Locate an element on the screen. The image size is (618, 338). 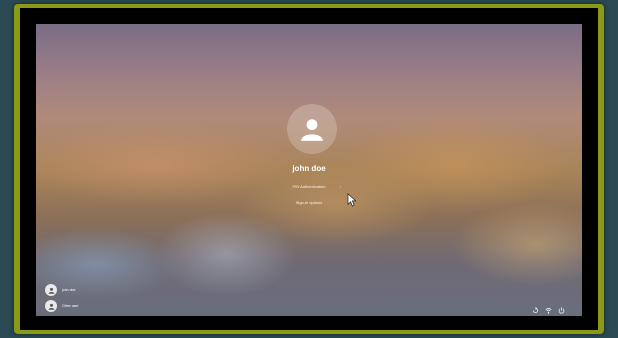
mouse-cursor-icon is located at coordinates (351, 200).